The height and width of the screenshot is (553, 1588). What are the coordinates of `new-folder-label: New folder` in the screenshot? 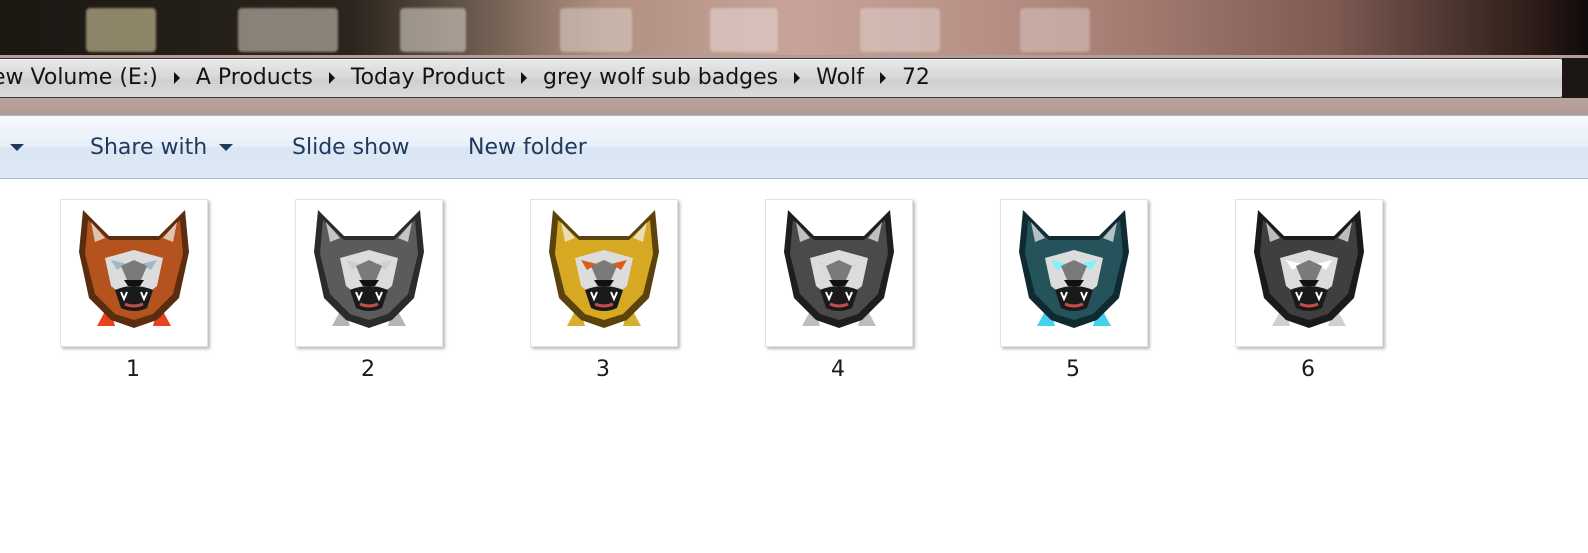 It's located at (527, 147).